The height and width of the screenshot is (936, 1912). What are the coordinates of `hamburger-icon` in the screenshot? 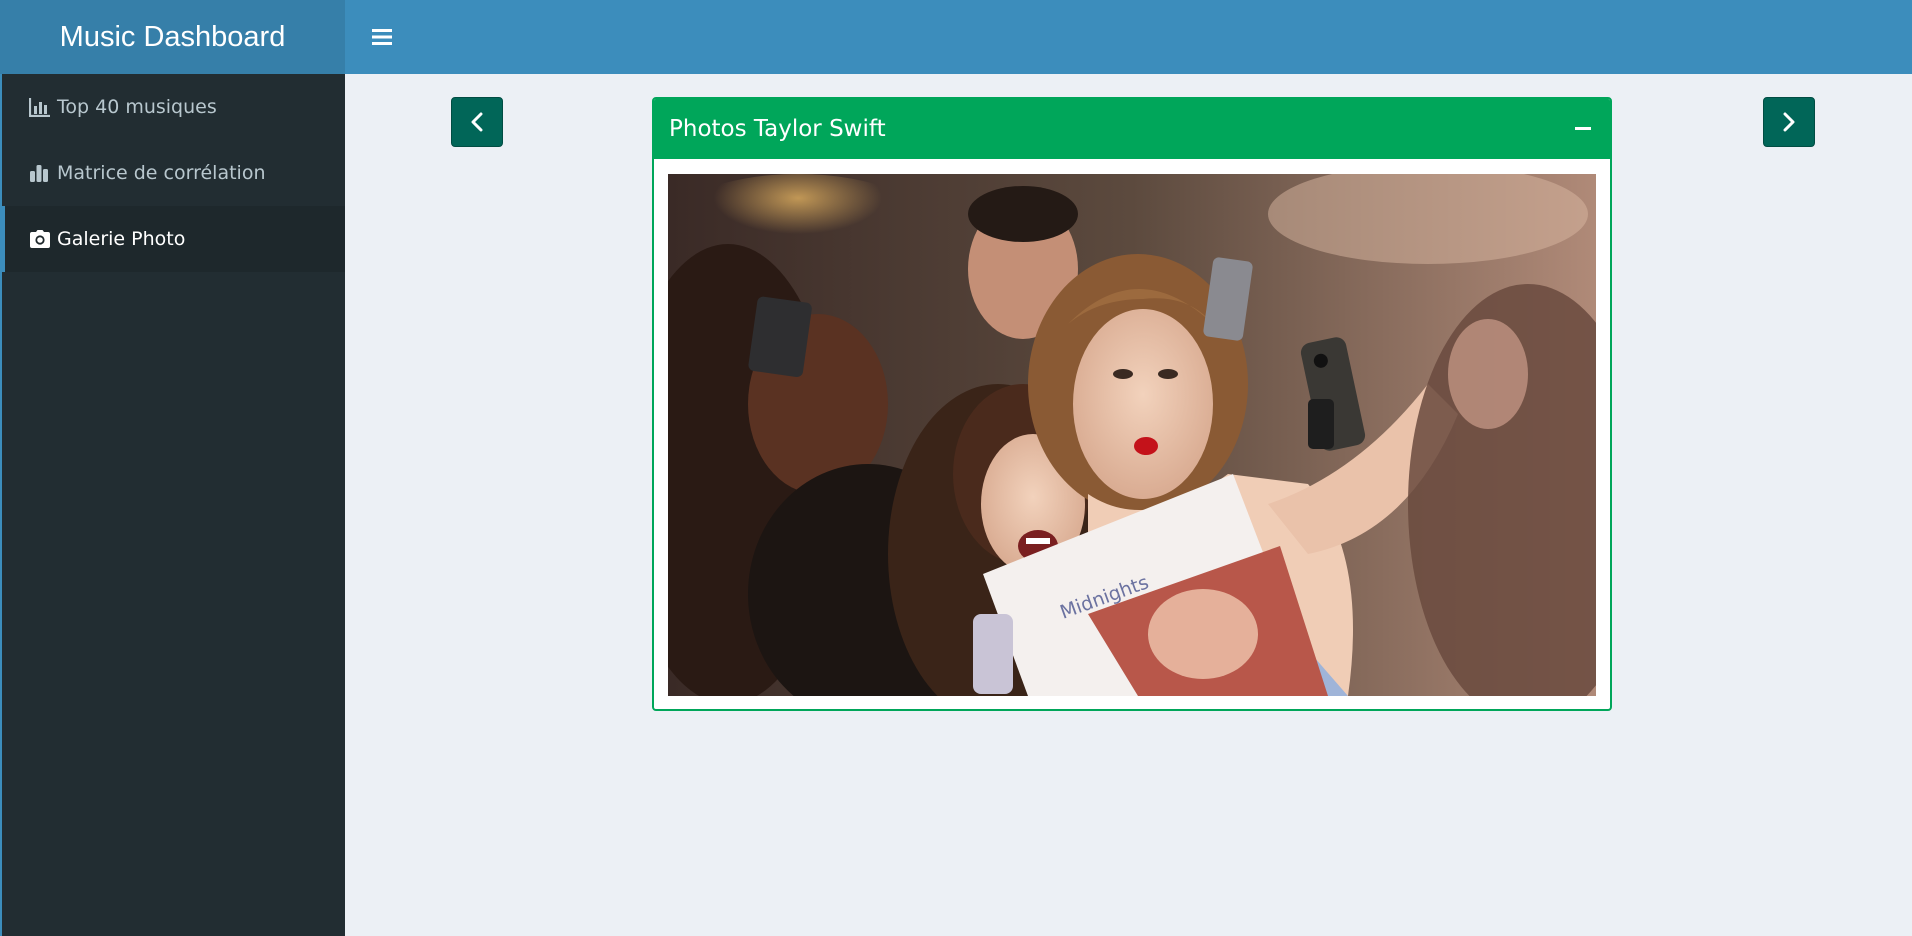 It's located at (382, 37).